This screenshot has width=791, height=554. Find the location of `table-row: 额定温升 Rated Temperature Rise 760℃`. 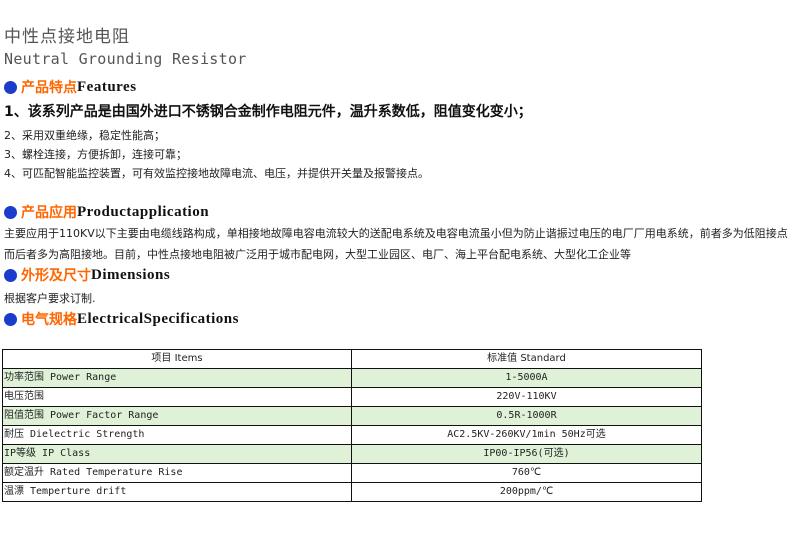

table-row: 额定温升 Rated Temperature Rise 760℃ is located at coordinates (352, 473).